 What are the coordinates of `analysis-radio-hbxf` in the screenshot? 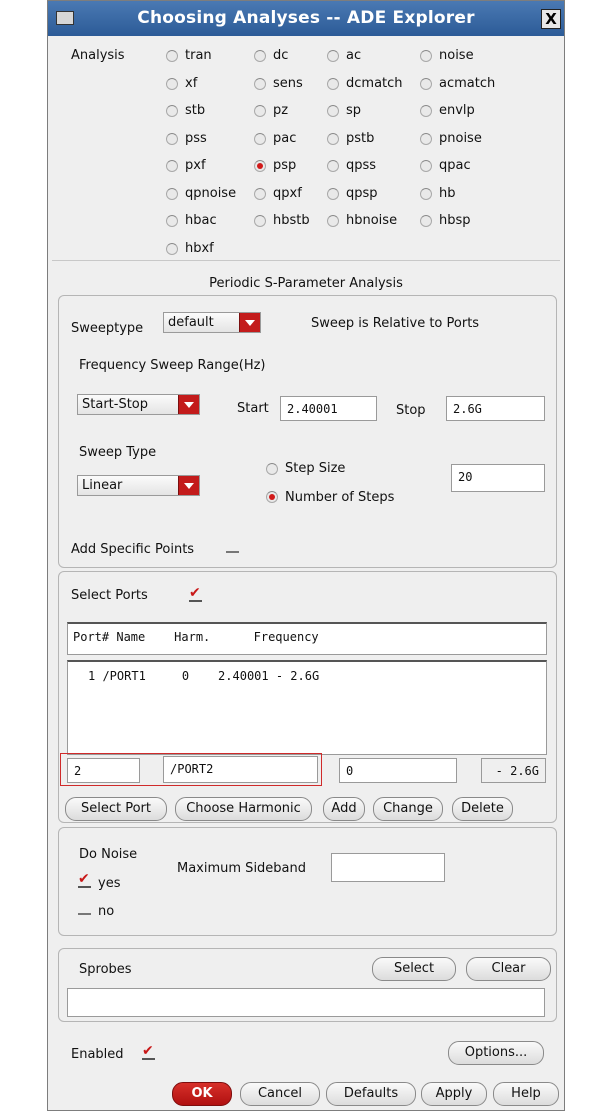 It's located at (172, 249).